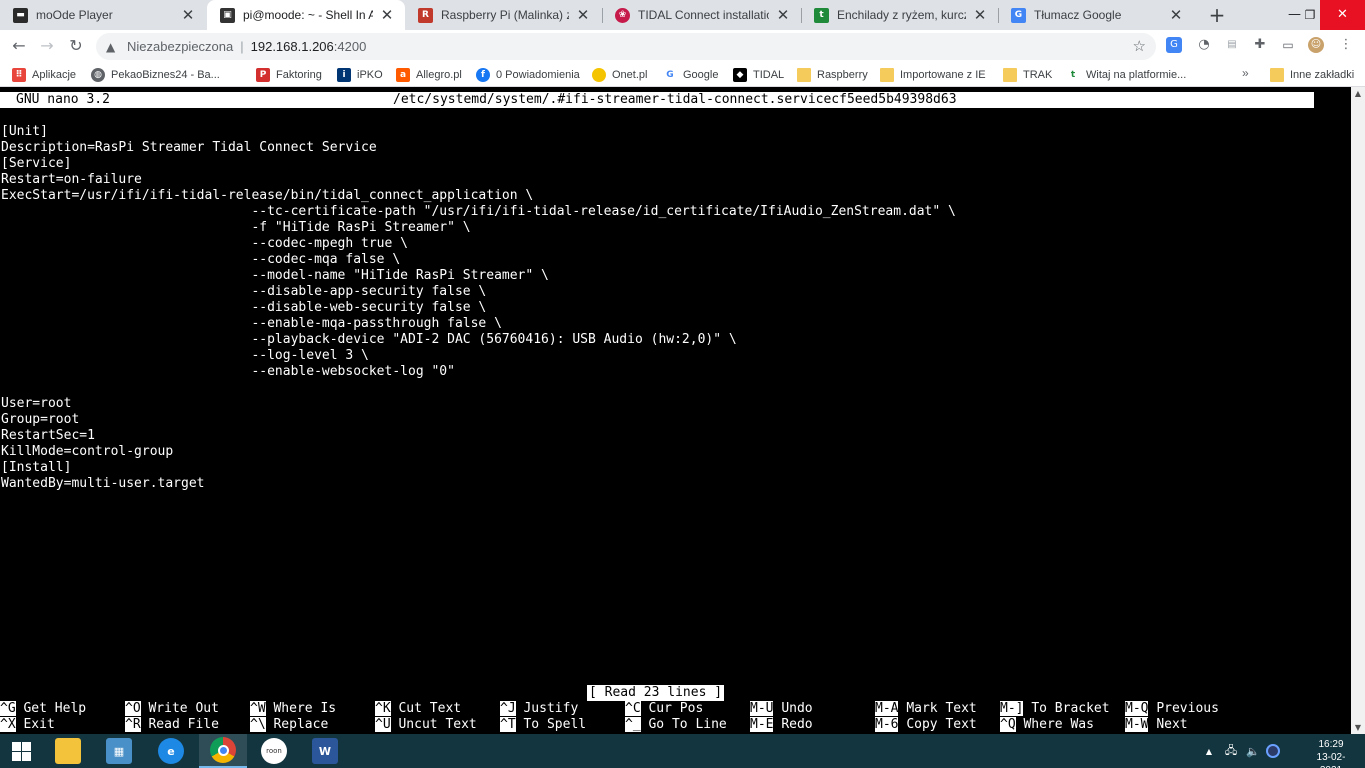  Describe the element at coordinates (68, 751) in the screenshot. I see `taskbar-file-explorer` at that location.